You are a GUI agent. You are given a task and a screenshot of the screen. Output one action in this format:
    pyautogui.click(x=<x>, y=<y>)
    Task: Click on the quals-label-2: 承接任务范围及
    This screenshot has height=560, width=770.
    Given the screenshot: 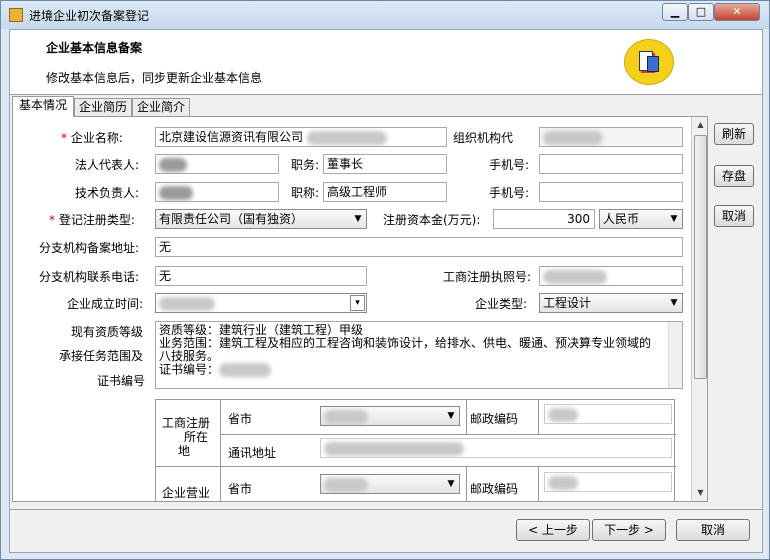 What is the action you would take?
    pyautogui.click(x=101, y=356)
    